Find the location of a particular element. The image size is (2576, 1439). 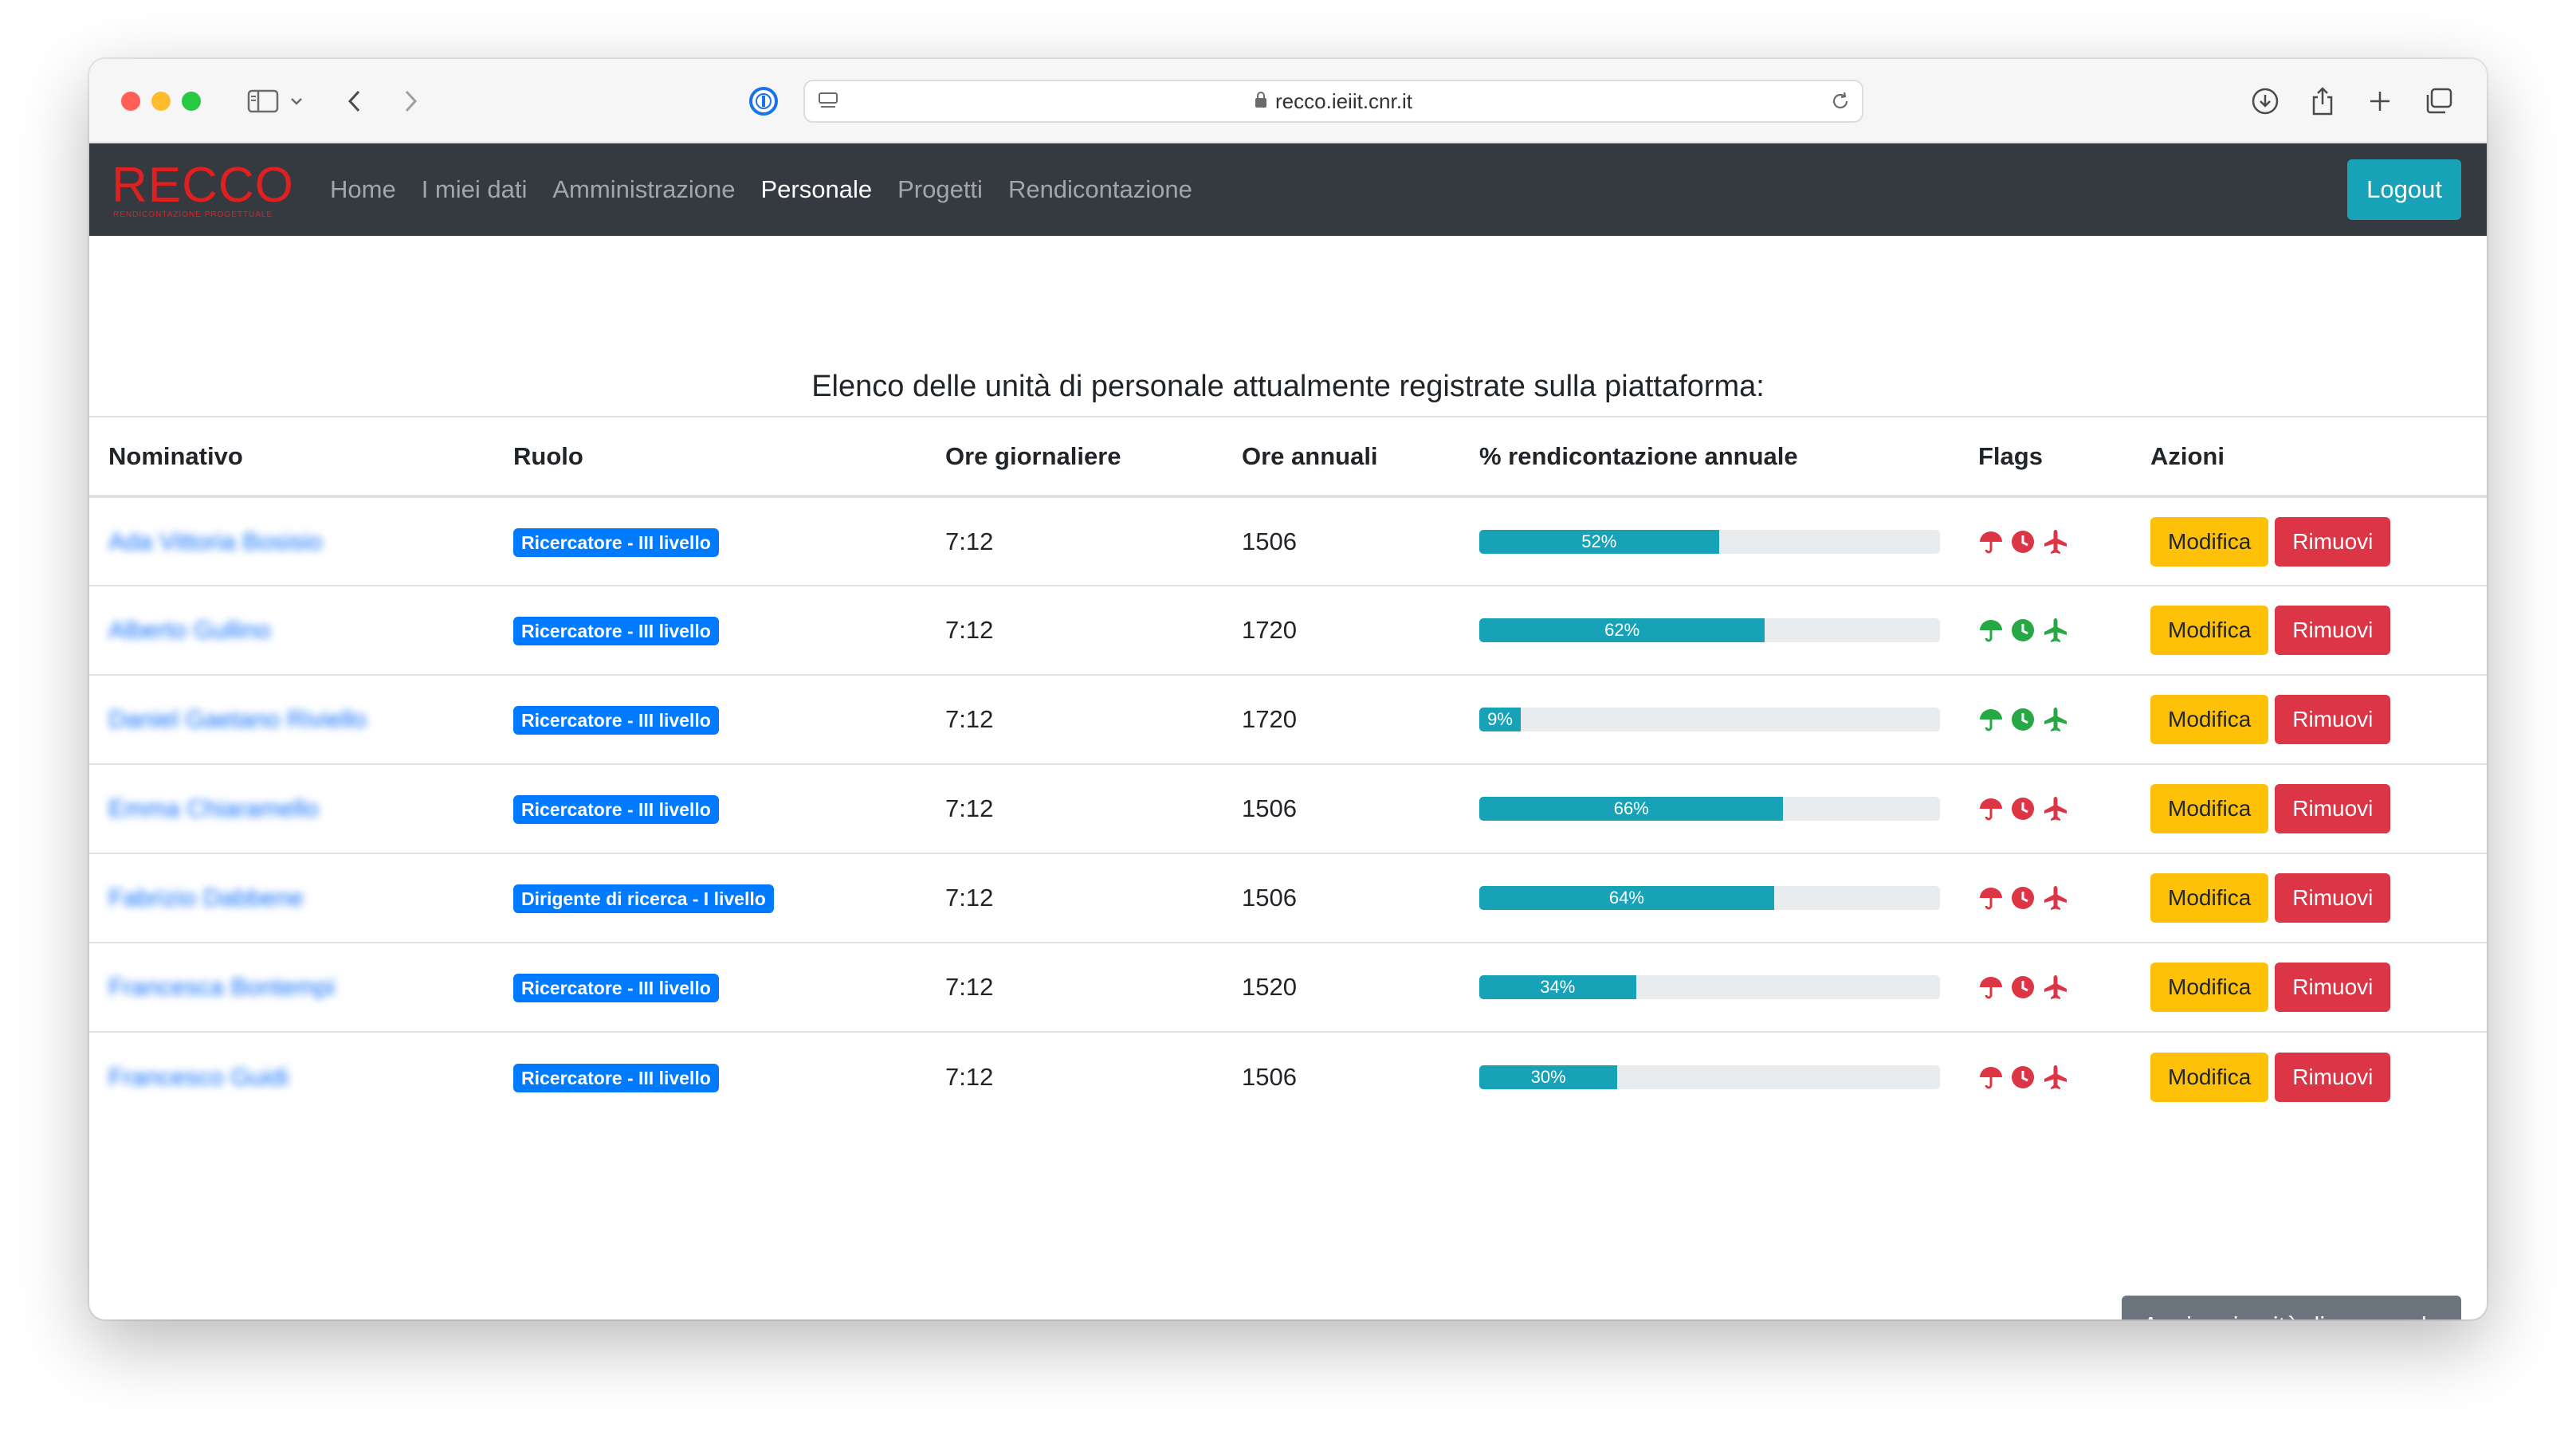

reporting-progress-bar: 52% is located at coordinates (1599, 541).